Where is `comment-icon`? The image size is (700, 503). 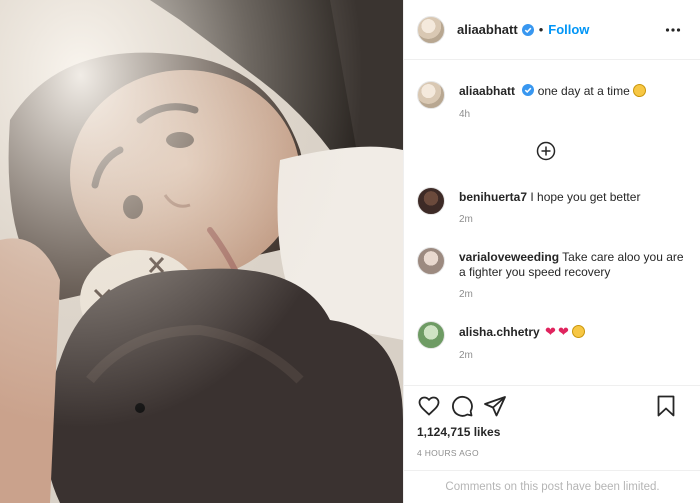
comment-icon is located at coordinates (462, 406).